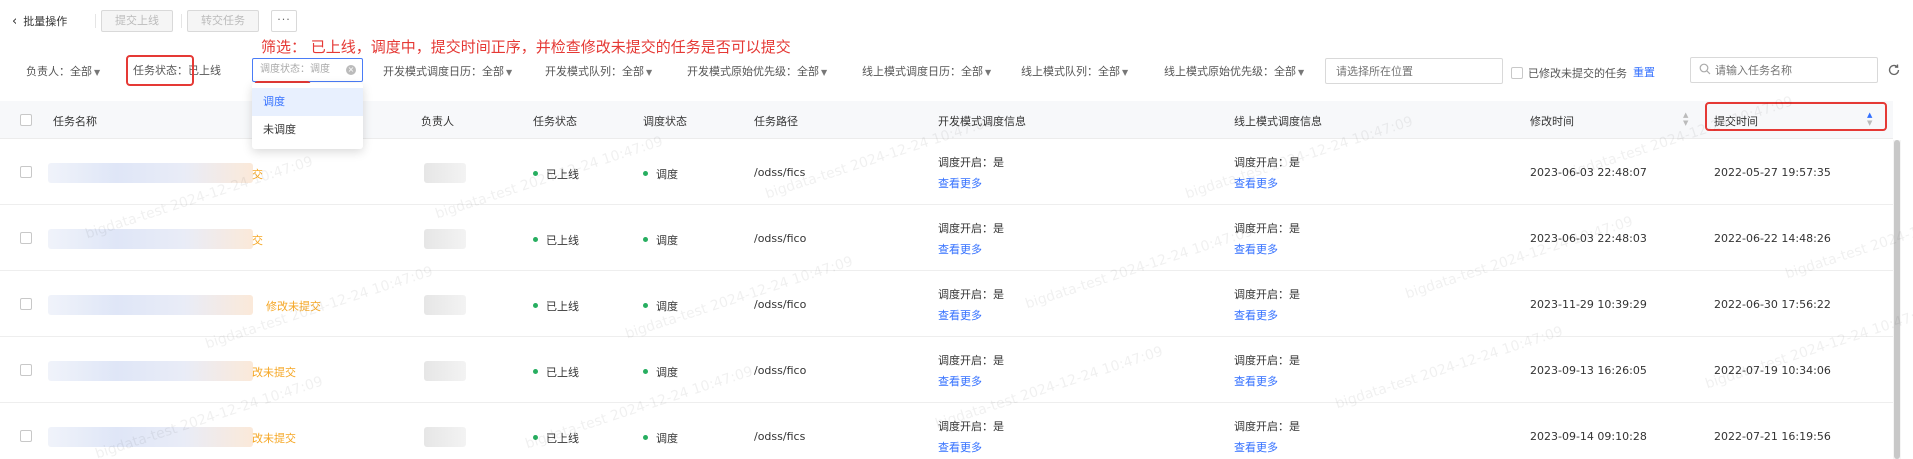 This screenshot has width=1913, height=459. Describe the element at coordinates (284, 21) in the screenshot. I see `more-actions-button: ···` at that location.